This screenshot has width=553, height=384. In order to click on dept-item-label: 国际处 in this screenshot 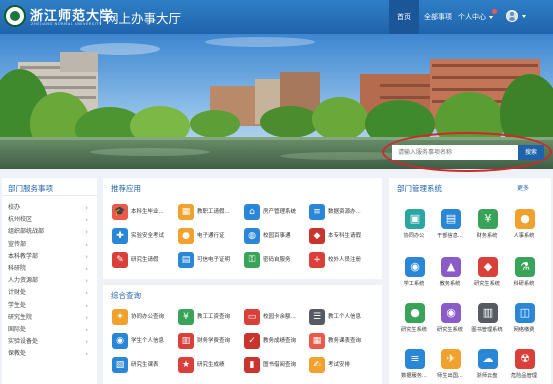, I will do `click(17, 329)`.